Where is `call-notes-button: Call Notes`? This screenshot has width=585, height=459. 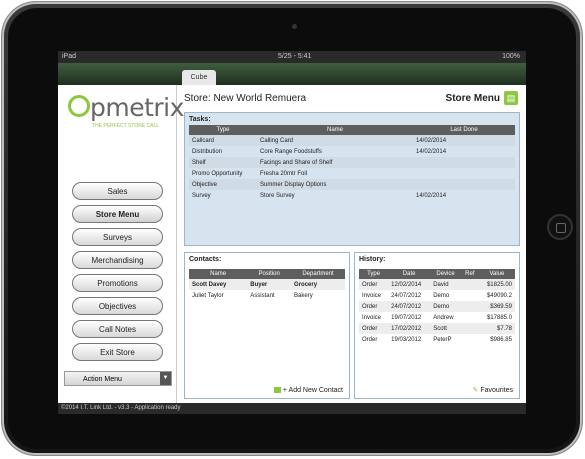 call-notes-button: Call Notes is located at coordinates (117, 329).